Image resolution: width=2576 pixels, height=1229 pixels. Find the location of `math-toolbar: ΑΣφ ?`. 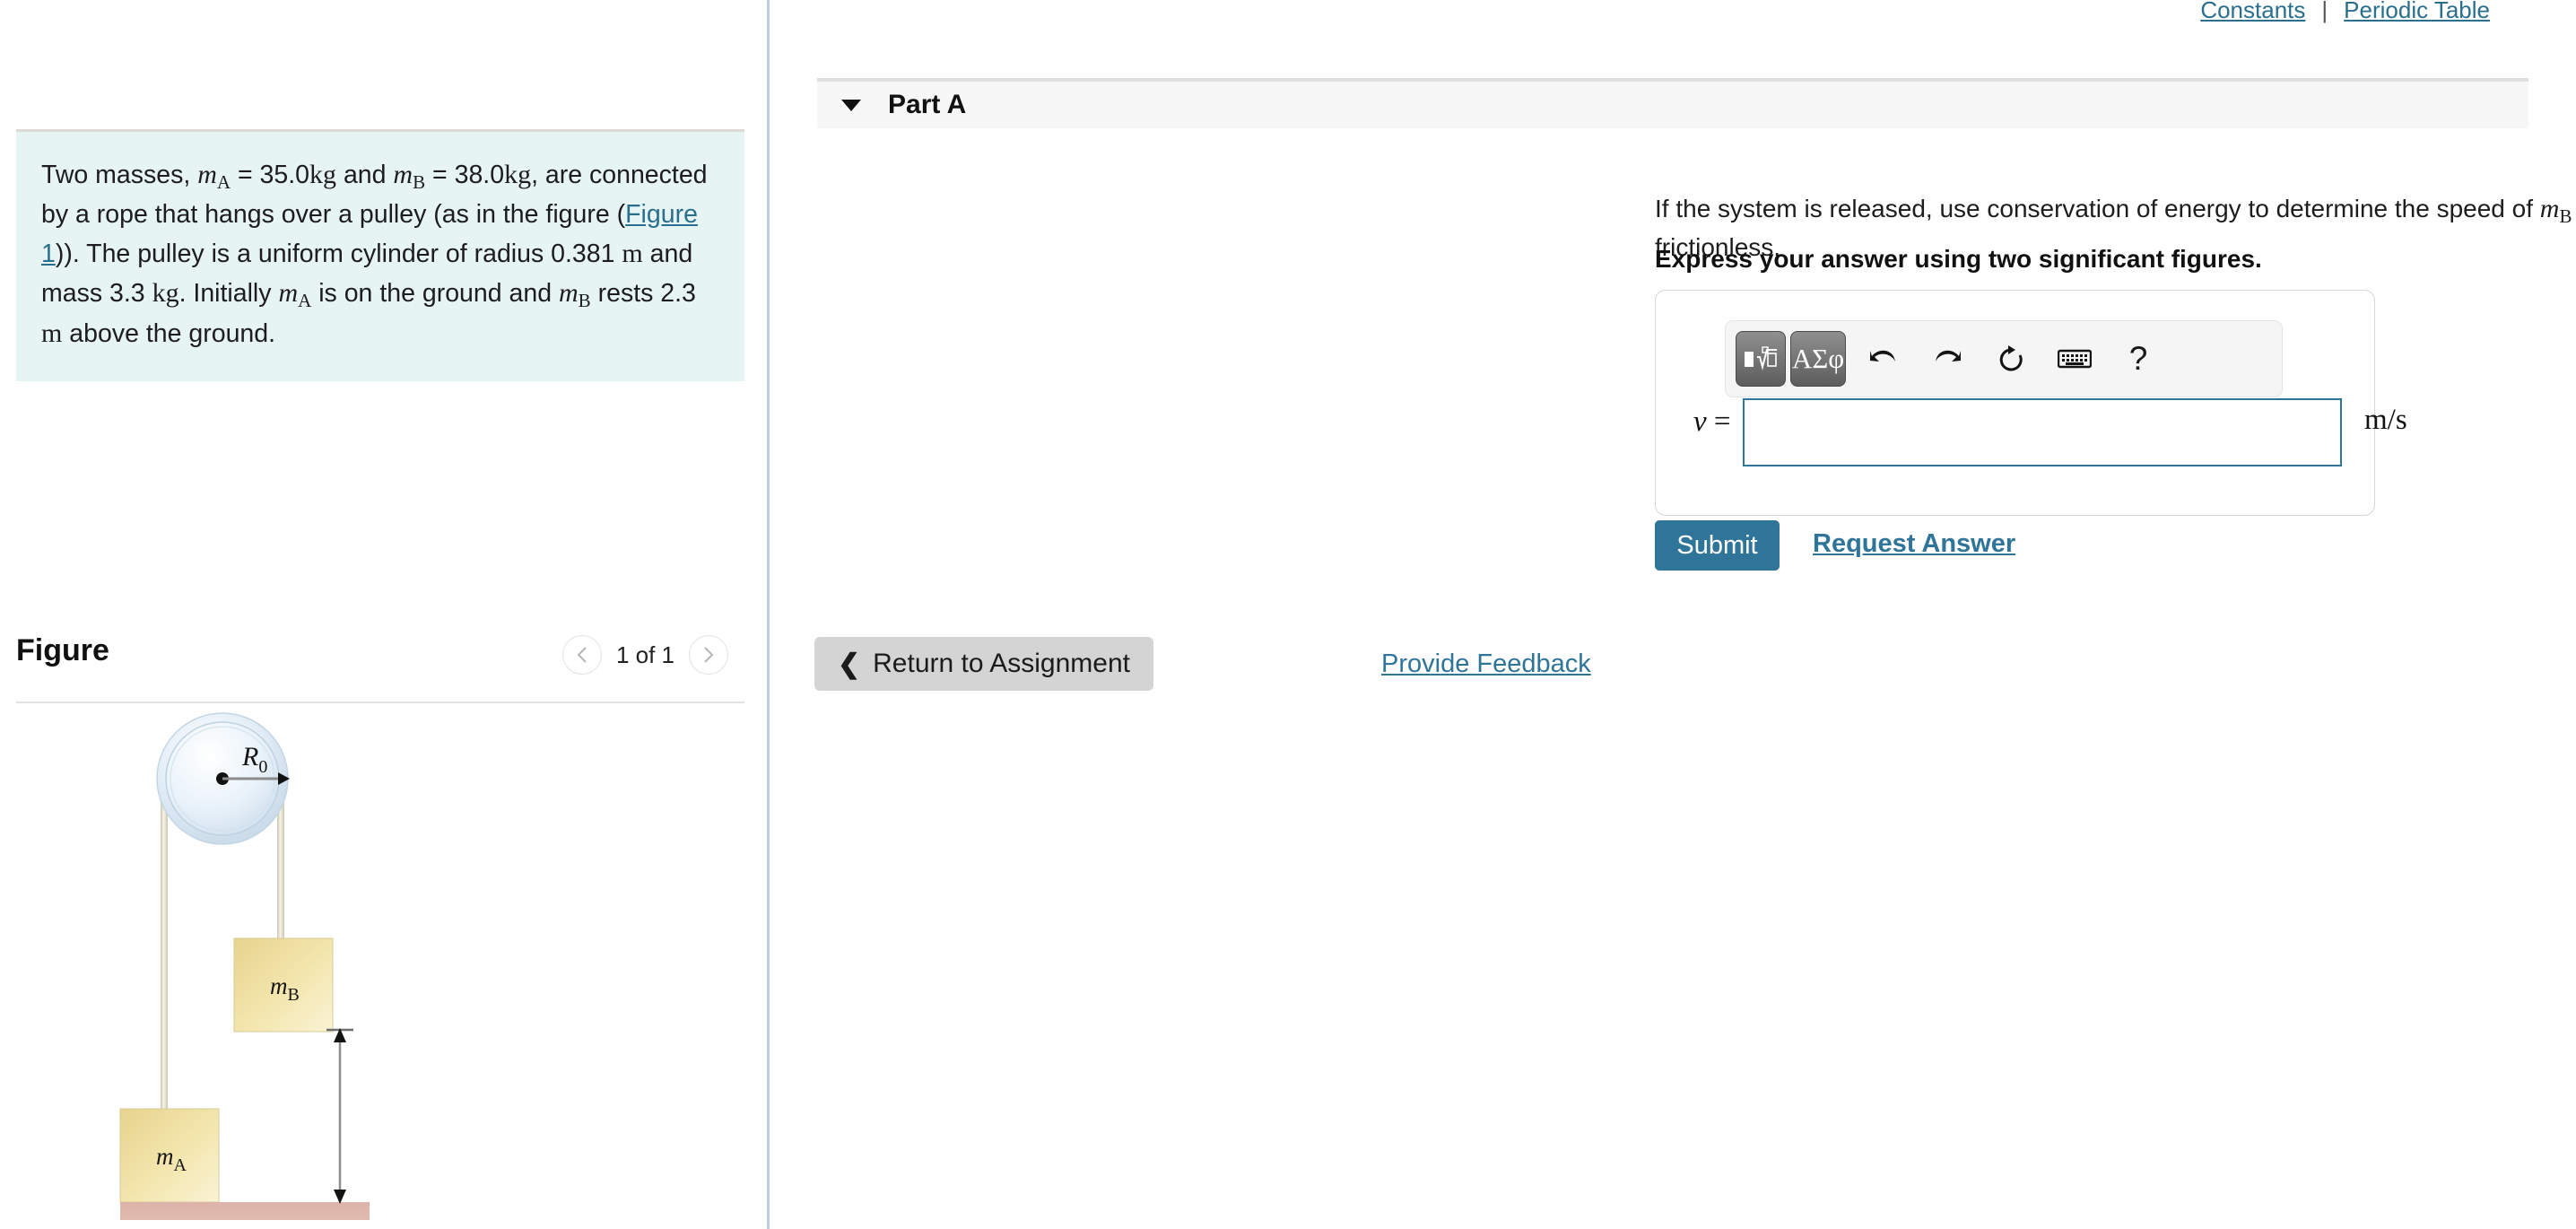

math-toolbar: ΑΣφ ? is located at coordinates (2004, 358).